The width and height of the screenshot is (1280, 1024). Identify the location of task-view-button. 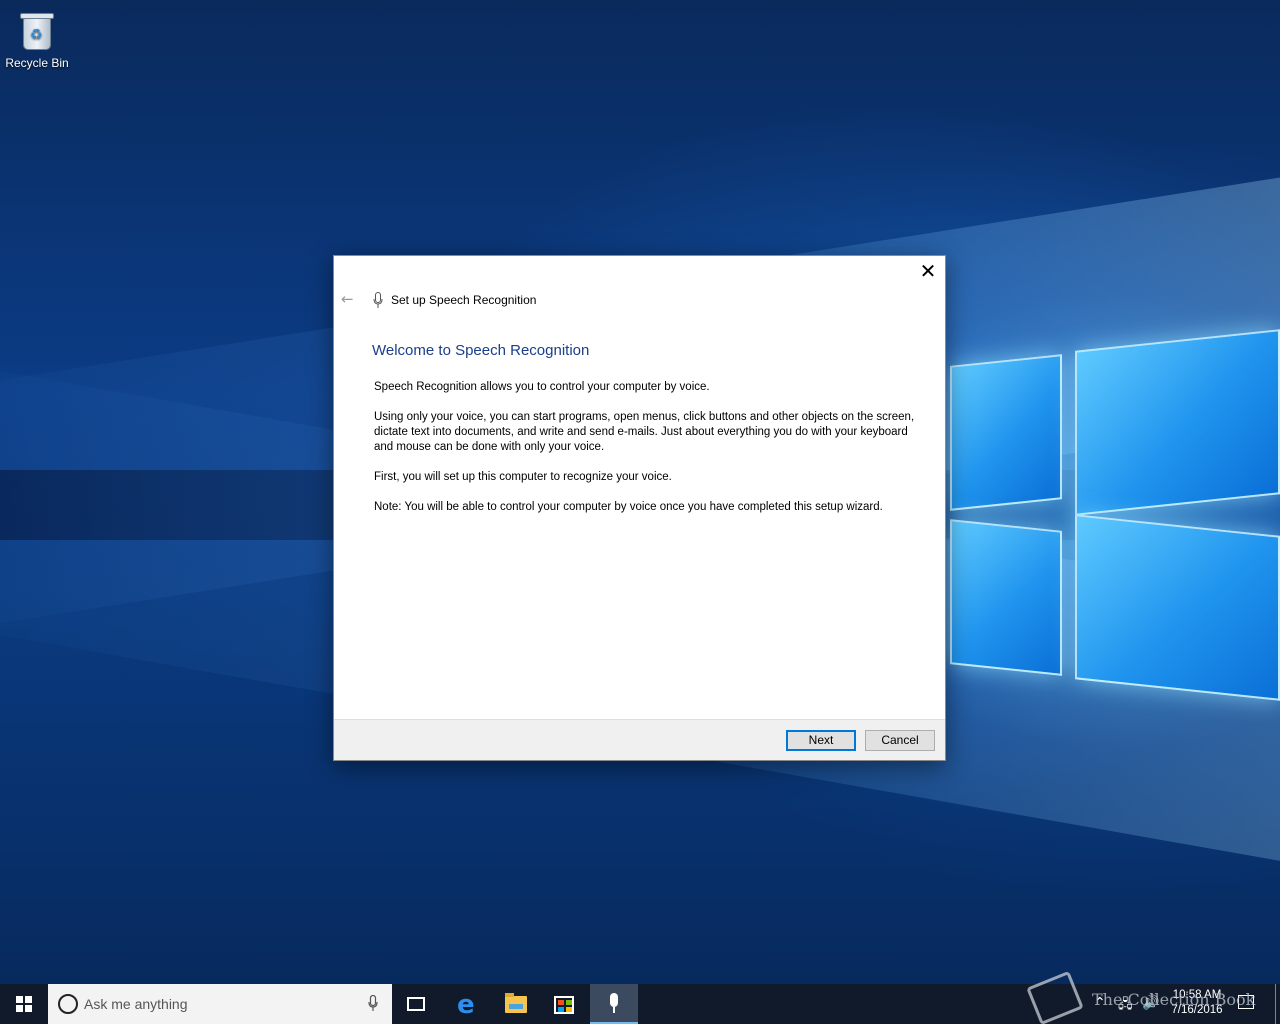
(416, 1004).